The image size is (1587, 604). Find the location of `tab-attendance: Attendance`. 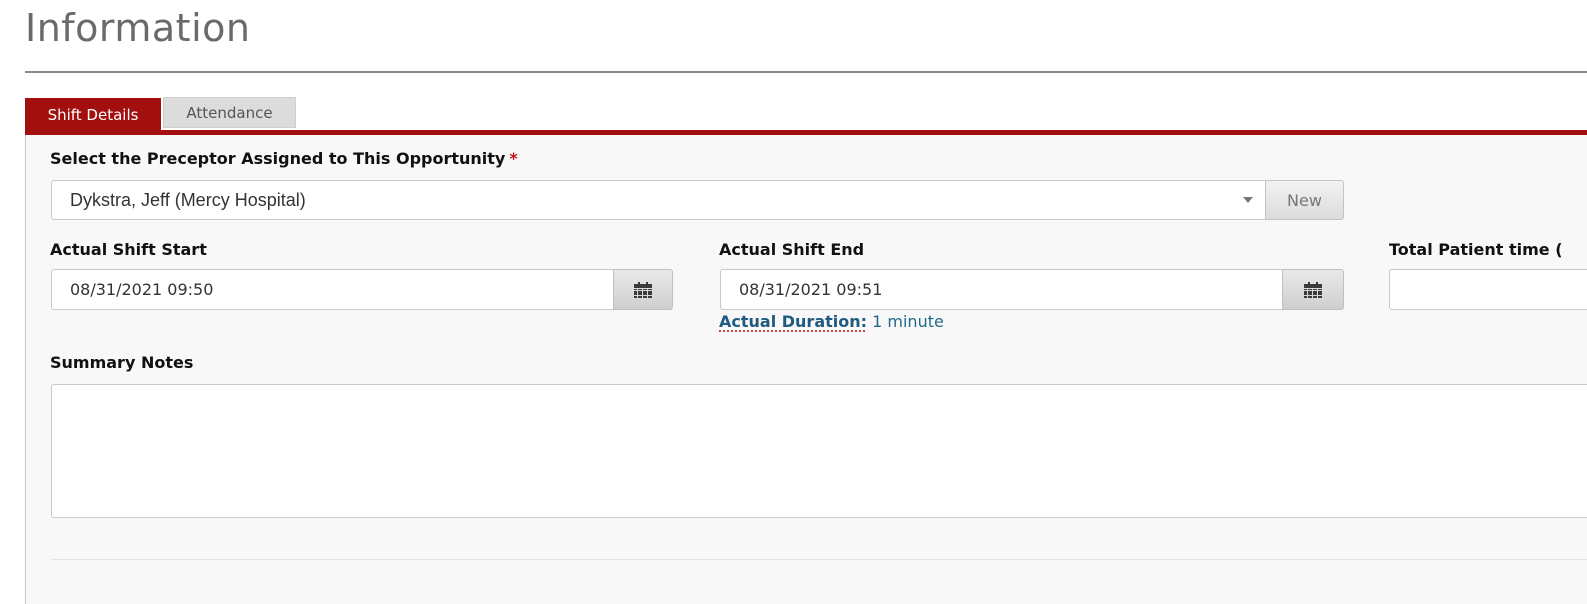

tab-attendance: Attendance is located at coordinates (229, 112).